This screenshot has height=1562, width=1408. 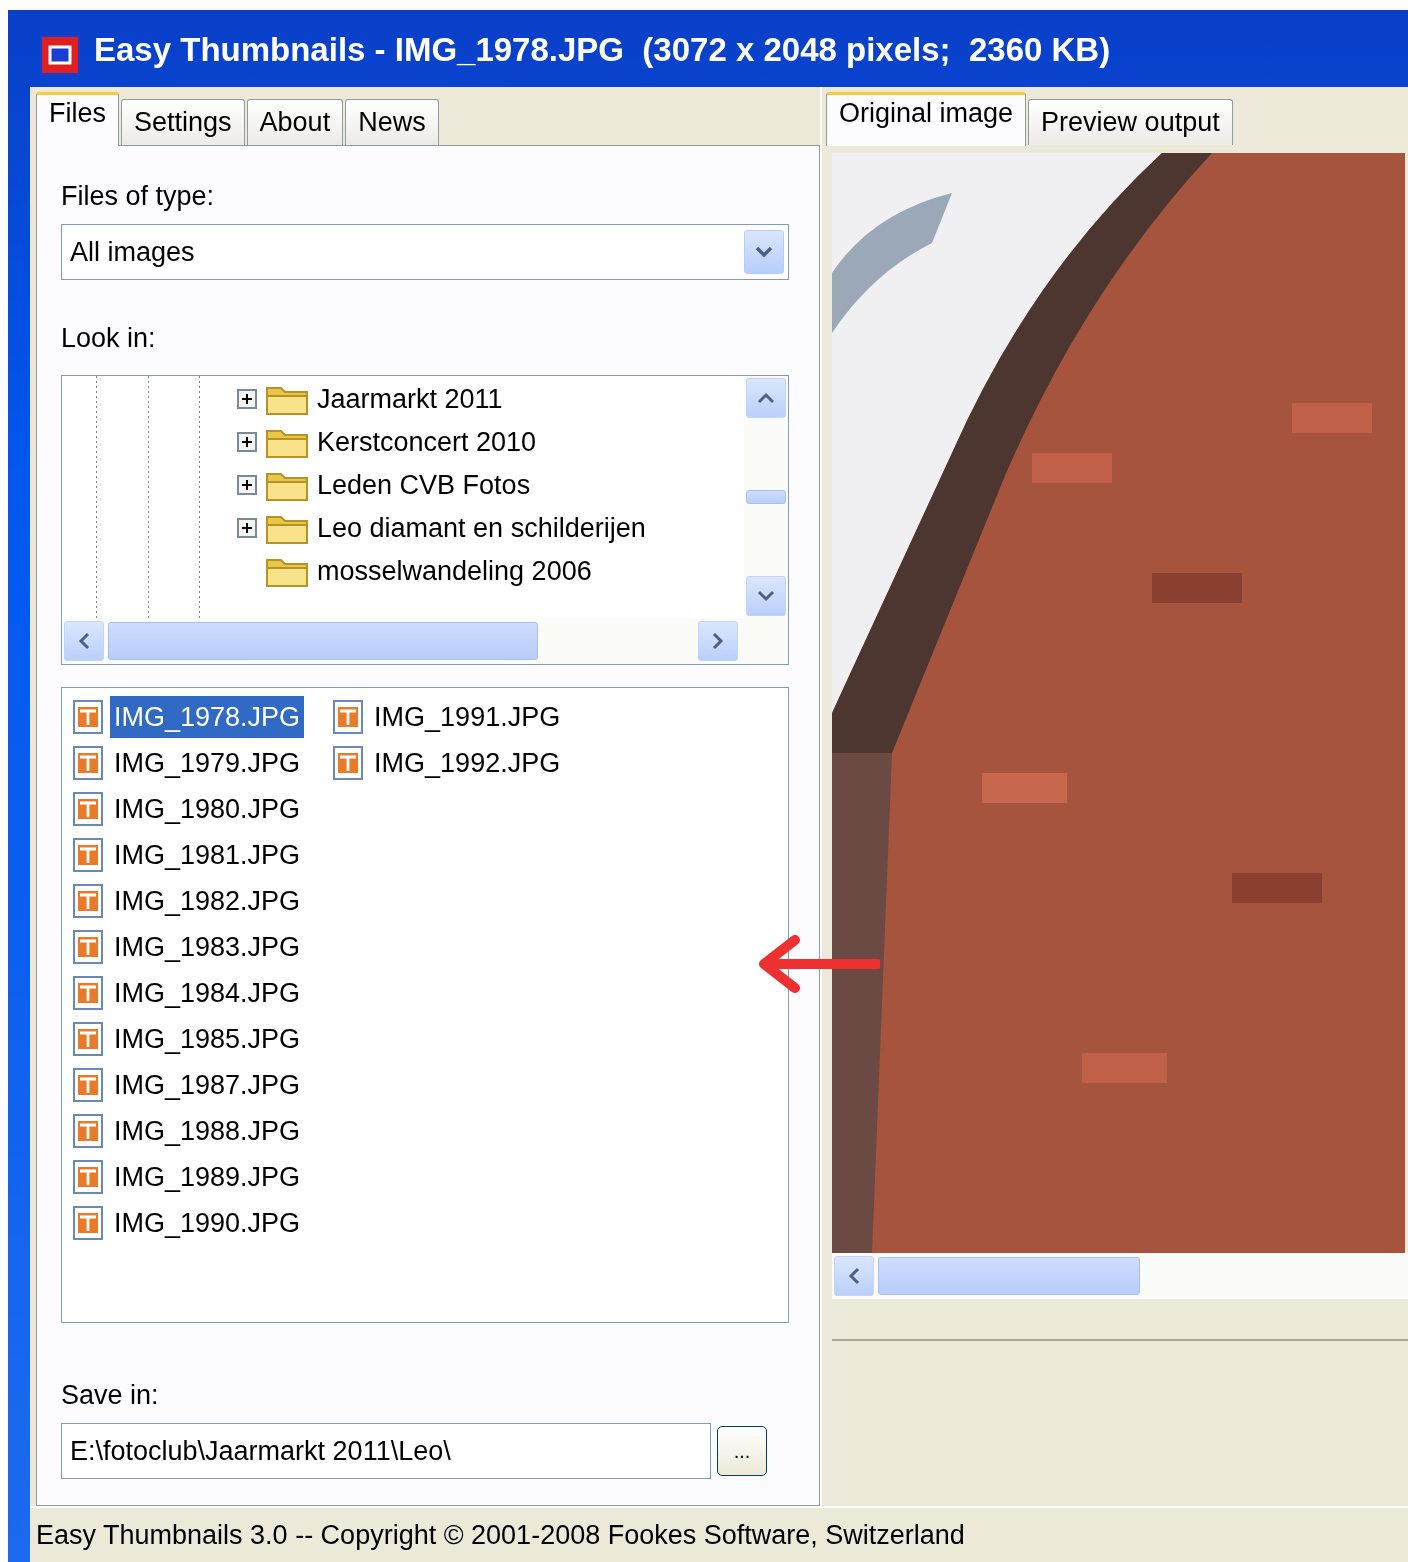 What do you see at coordinates (386, 1451) in the screenshot?
I see `save-folder-field: E:\fotoclub\Jaarmarkt 2011\Leo\` at bounding box center [386, 1451].